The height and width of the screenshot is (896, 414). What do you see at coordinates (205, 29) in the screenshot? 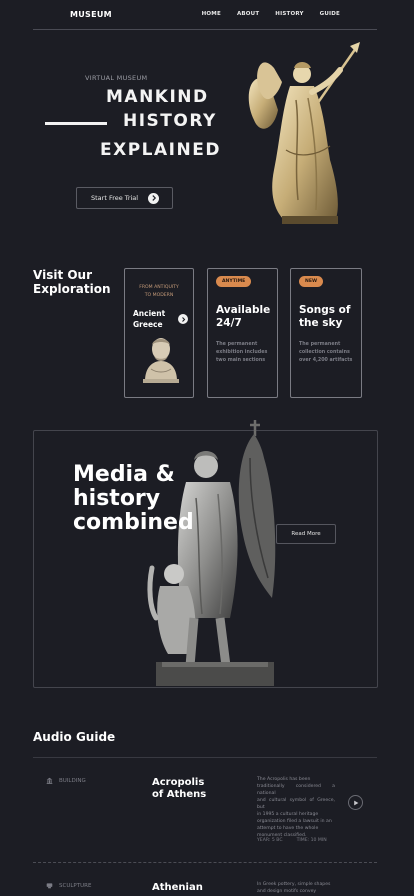
I see `nav-divider` at bounding box center [205, 29].